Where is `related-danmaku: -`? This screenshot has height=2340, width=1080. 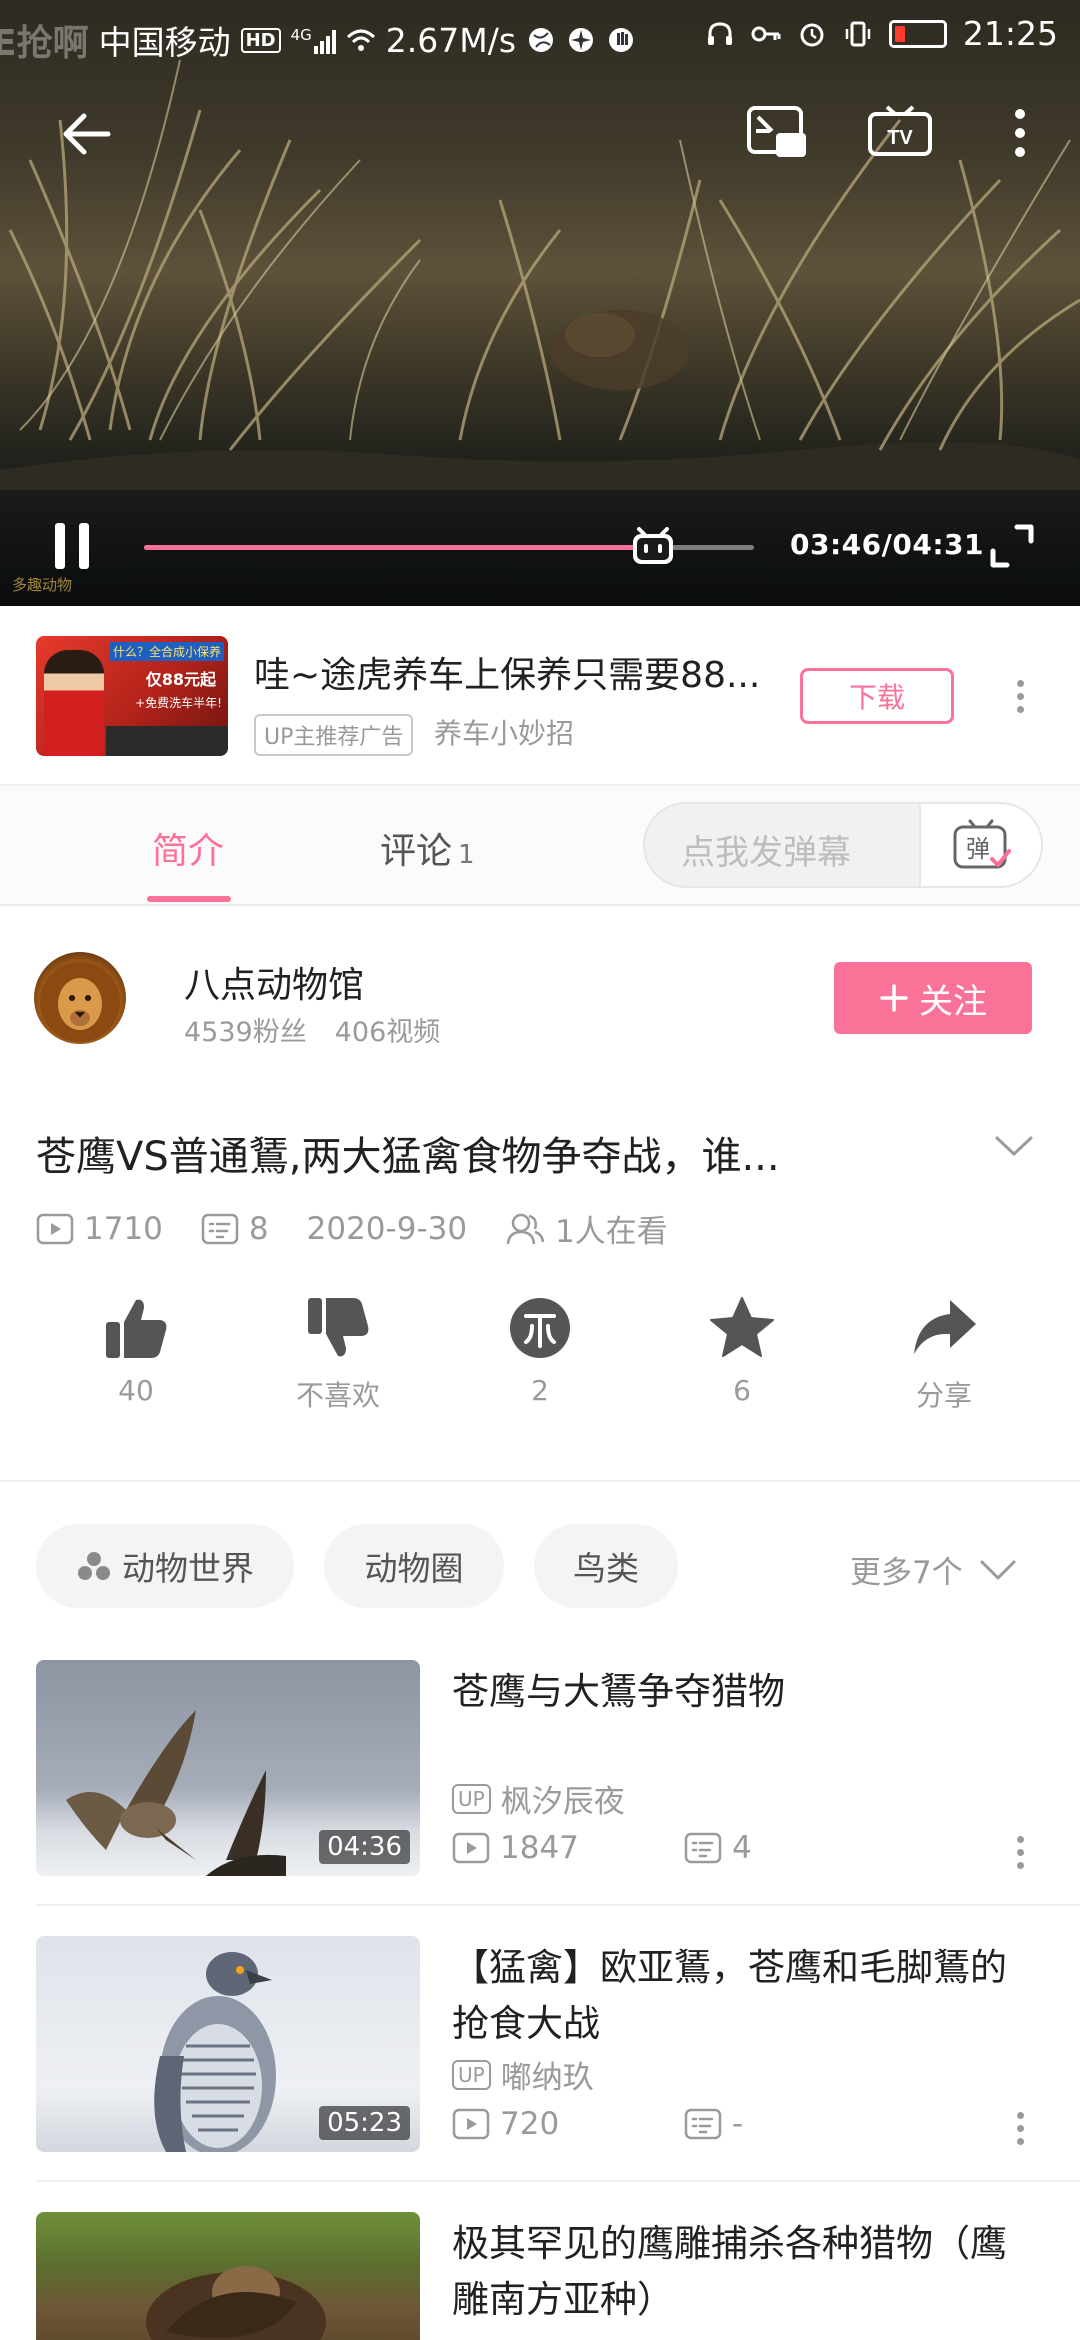
related-danmaku: - is located at coordinates (738, 2124).